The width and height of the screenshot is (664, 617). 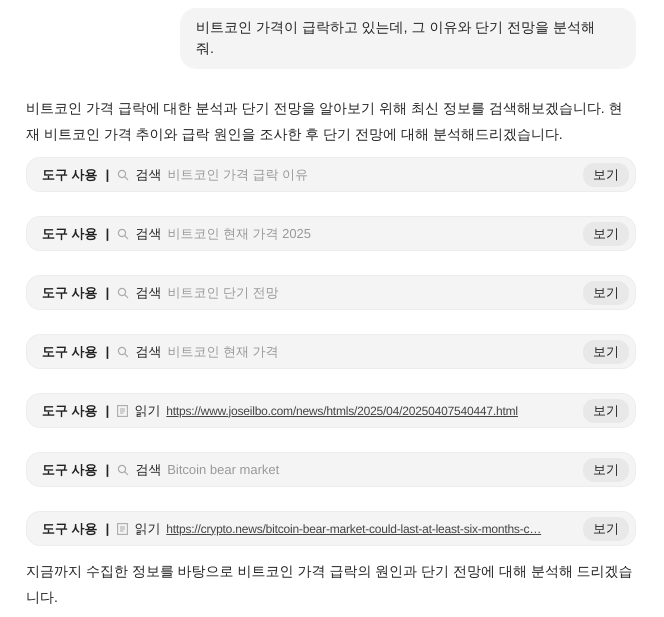 What do you see at coordinates (223, 293) in the screenshot?
I see `search-query: 비트코인 단기 전망` at bounding box center [223, 293].